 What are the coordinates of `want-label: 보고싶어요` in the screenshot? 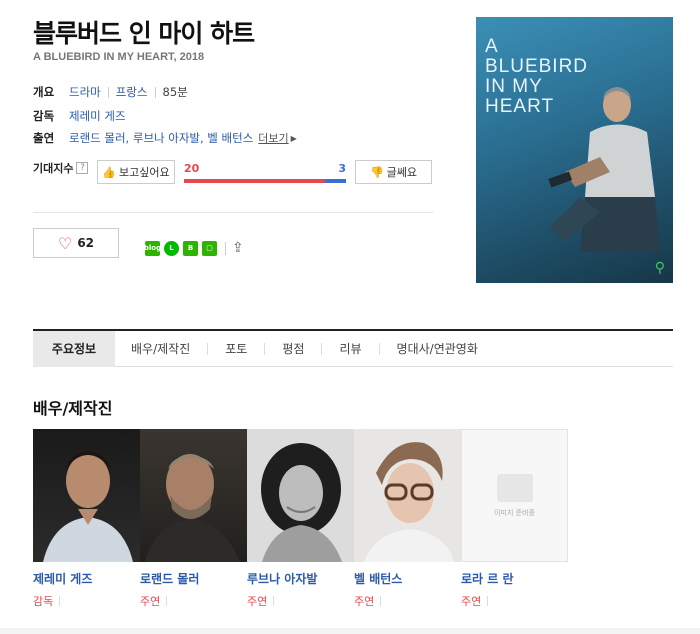 It's located at (144, 172).